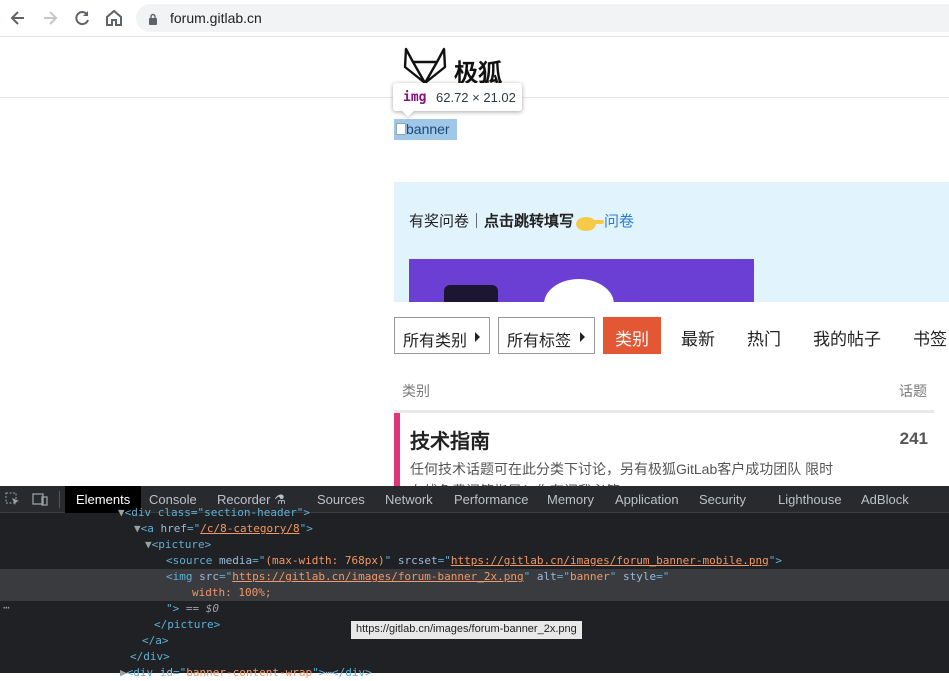 Image resolution: width=949 pixels, height=681 pixels. Describe the element at coordinates (40, 499) in the screenshot. I see `device-toolbar-icon` at that location.